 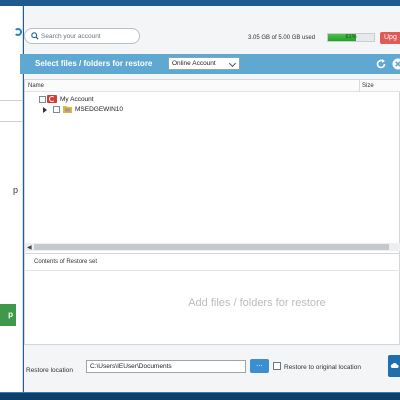 What do you see at coordinates (257, 303) in the screenshot?
I see `restore-set-placeholder: Add files / folders for restore` at bounding box center [257, 303].